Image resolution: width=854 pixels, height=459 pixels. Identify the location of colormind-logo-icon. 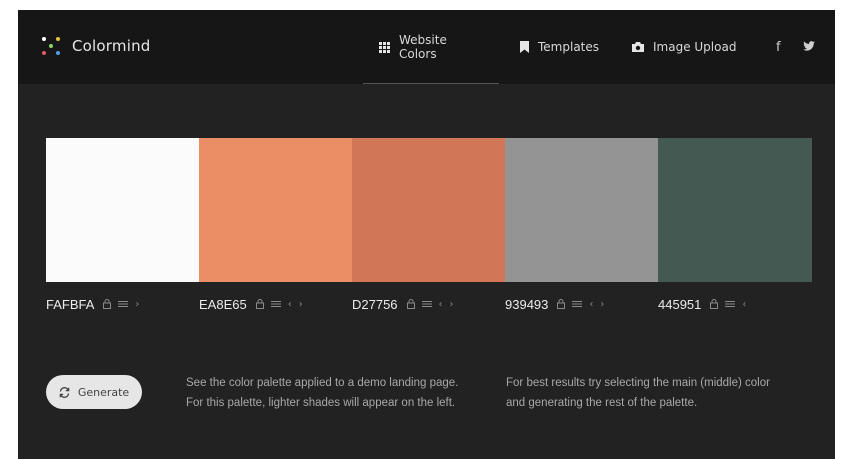
(51, 46).